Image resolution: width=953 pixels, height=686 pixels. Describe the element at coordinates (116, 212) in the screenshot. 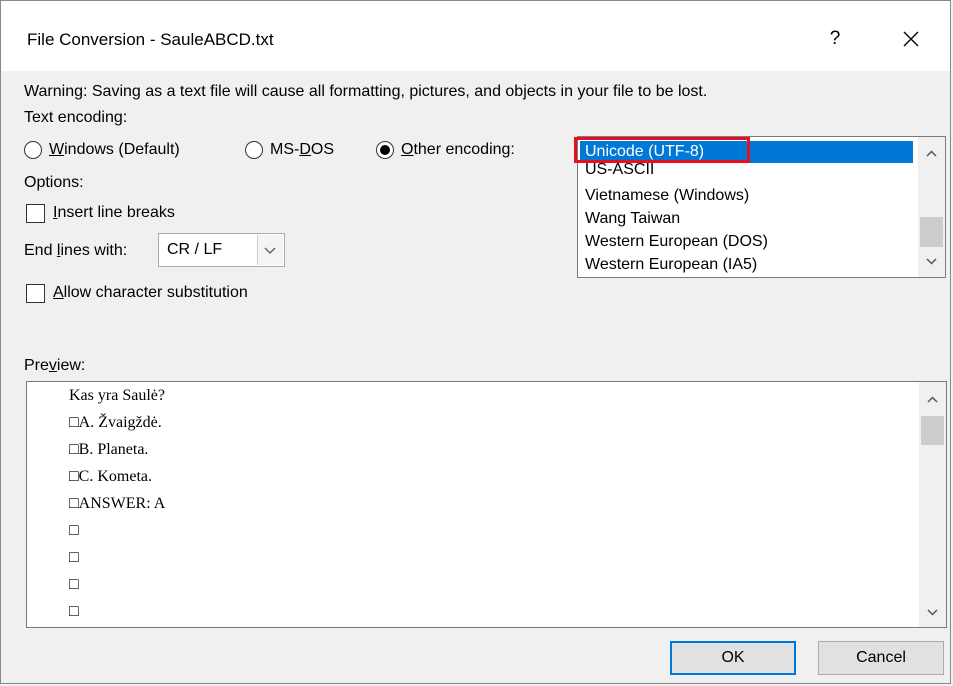

I see `checkbox-label-post: nsert line breaks` at that location.